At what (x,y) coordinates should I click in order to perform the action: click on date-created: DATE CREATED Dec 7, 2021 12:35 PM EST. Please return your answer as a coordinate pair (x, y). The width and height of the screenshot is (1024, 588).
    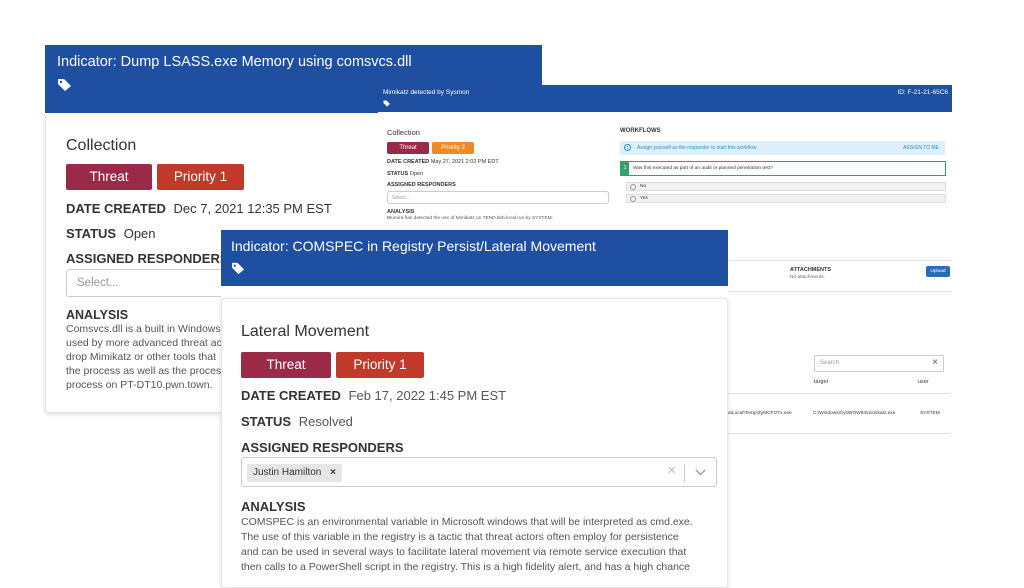
    Looking at the image, I should click on (199, 208).